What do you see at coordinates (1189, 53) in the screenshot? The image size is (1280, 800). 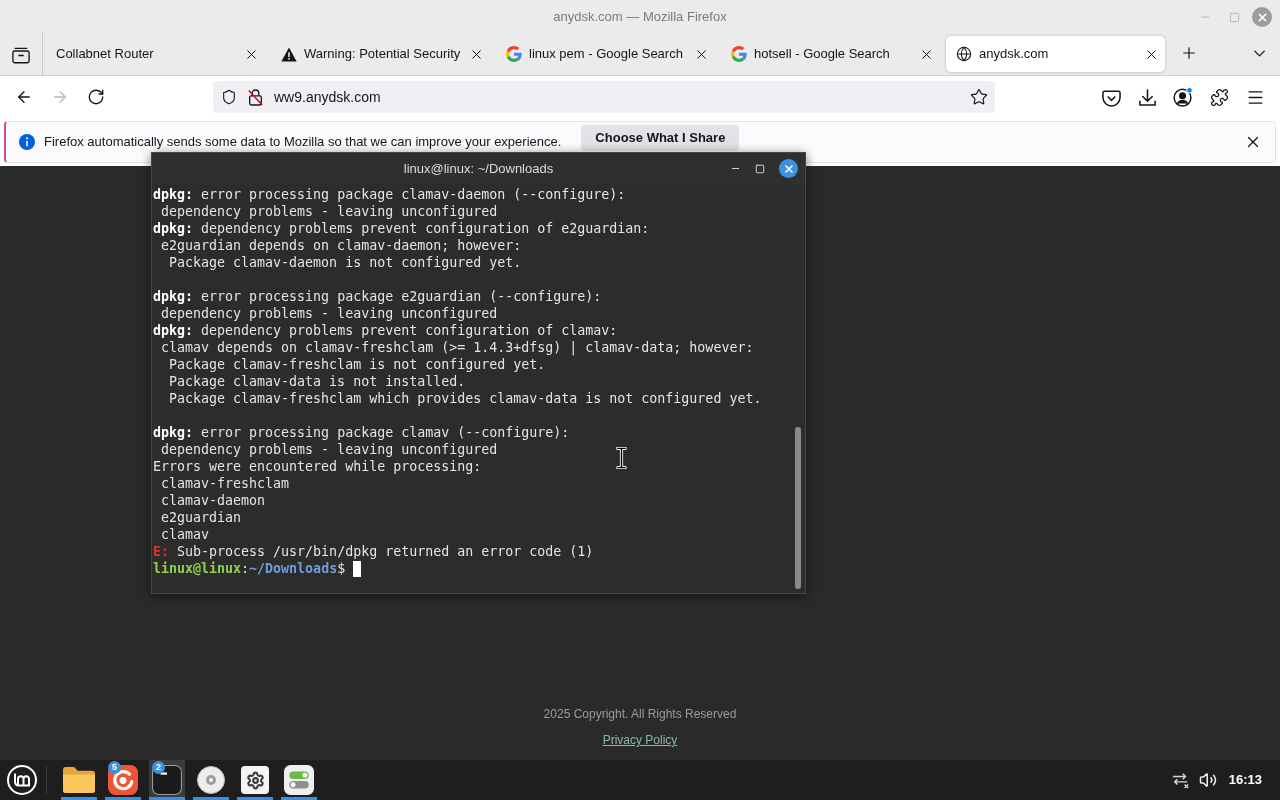 I see `plus-icon` at bounding box center [1189, 53].